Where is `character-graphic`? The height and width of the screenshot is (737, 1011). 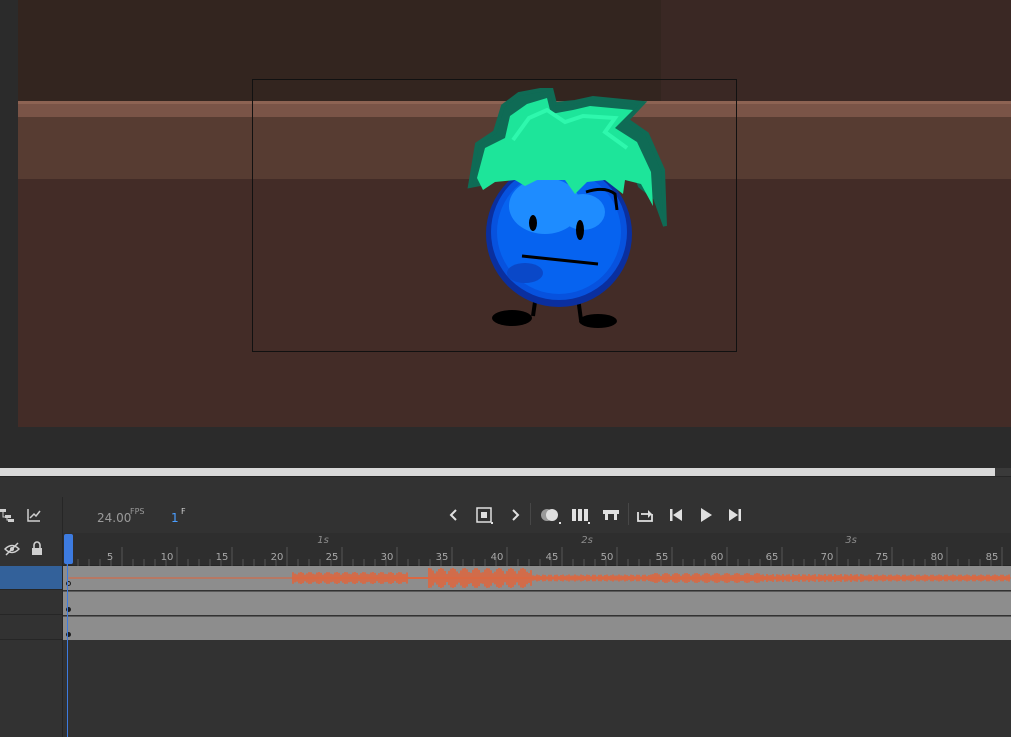 character-graphic is located at coordinates (567, 210).